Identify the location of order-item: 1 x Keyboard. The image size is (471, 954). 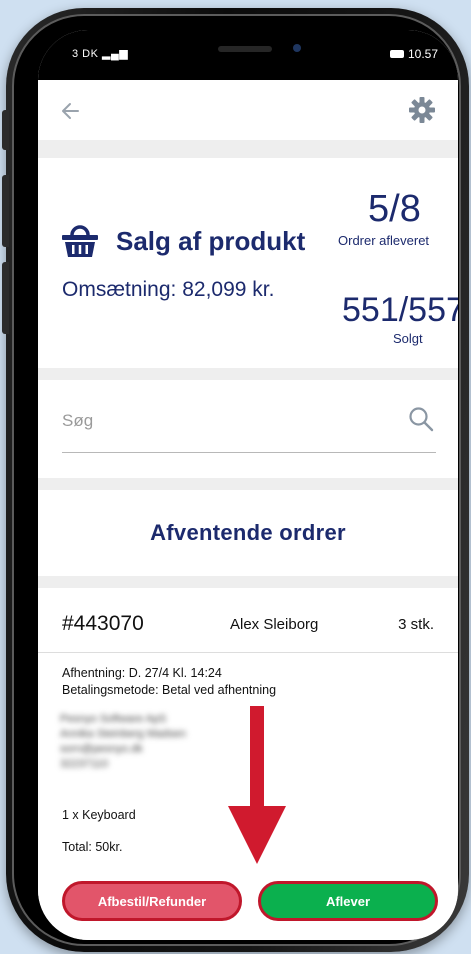
(99, 815).